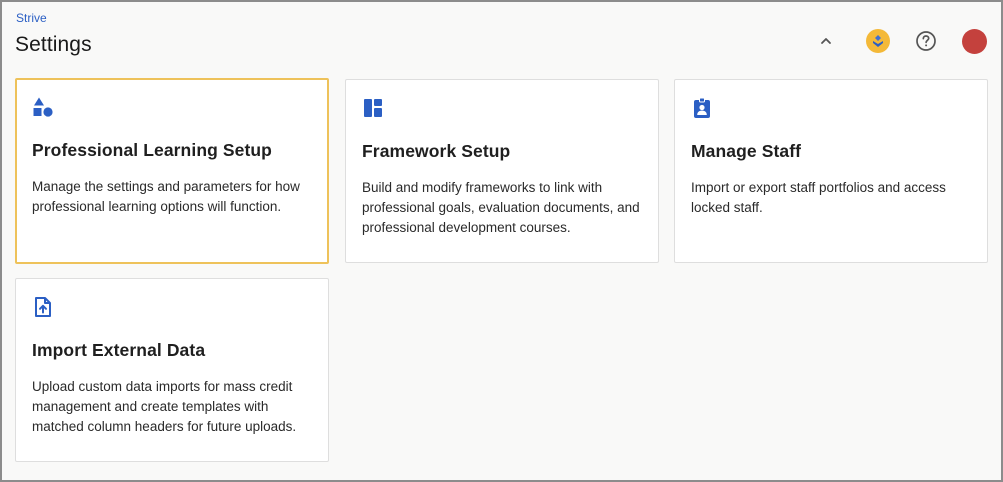  I want to click on page-title: Settings, so click(53, 44).